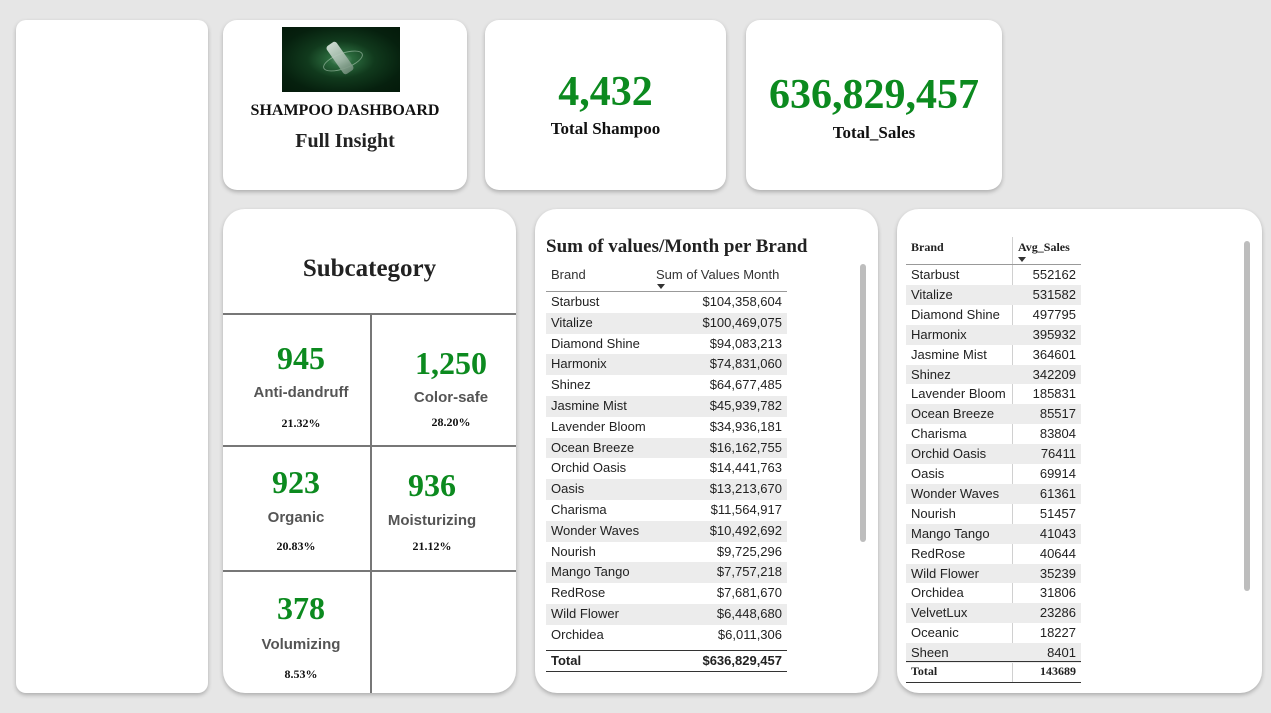 The image size is (1271, 713). I want to click on value-cell: $6,011,306, so click(749, 634).